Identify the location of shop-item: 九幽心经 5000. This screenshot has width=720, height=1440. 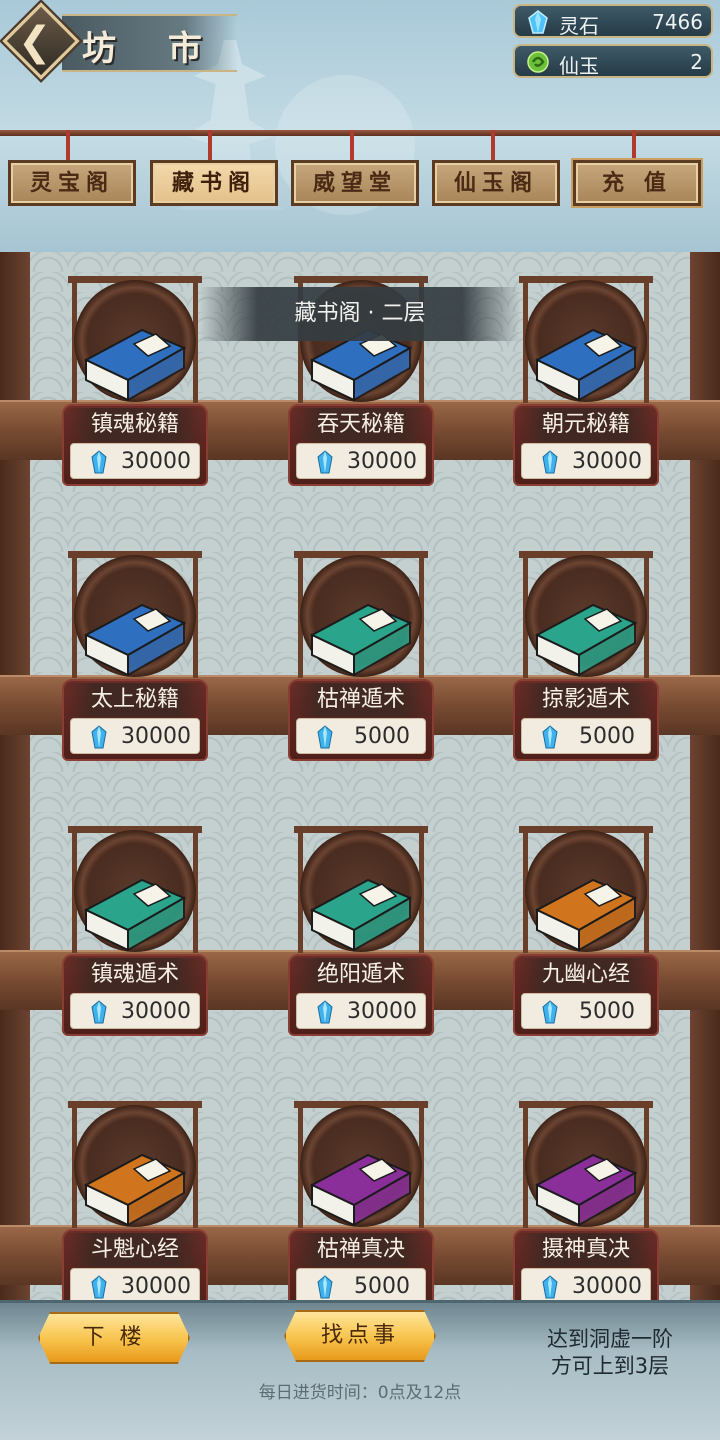
(588, 931).